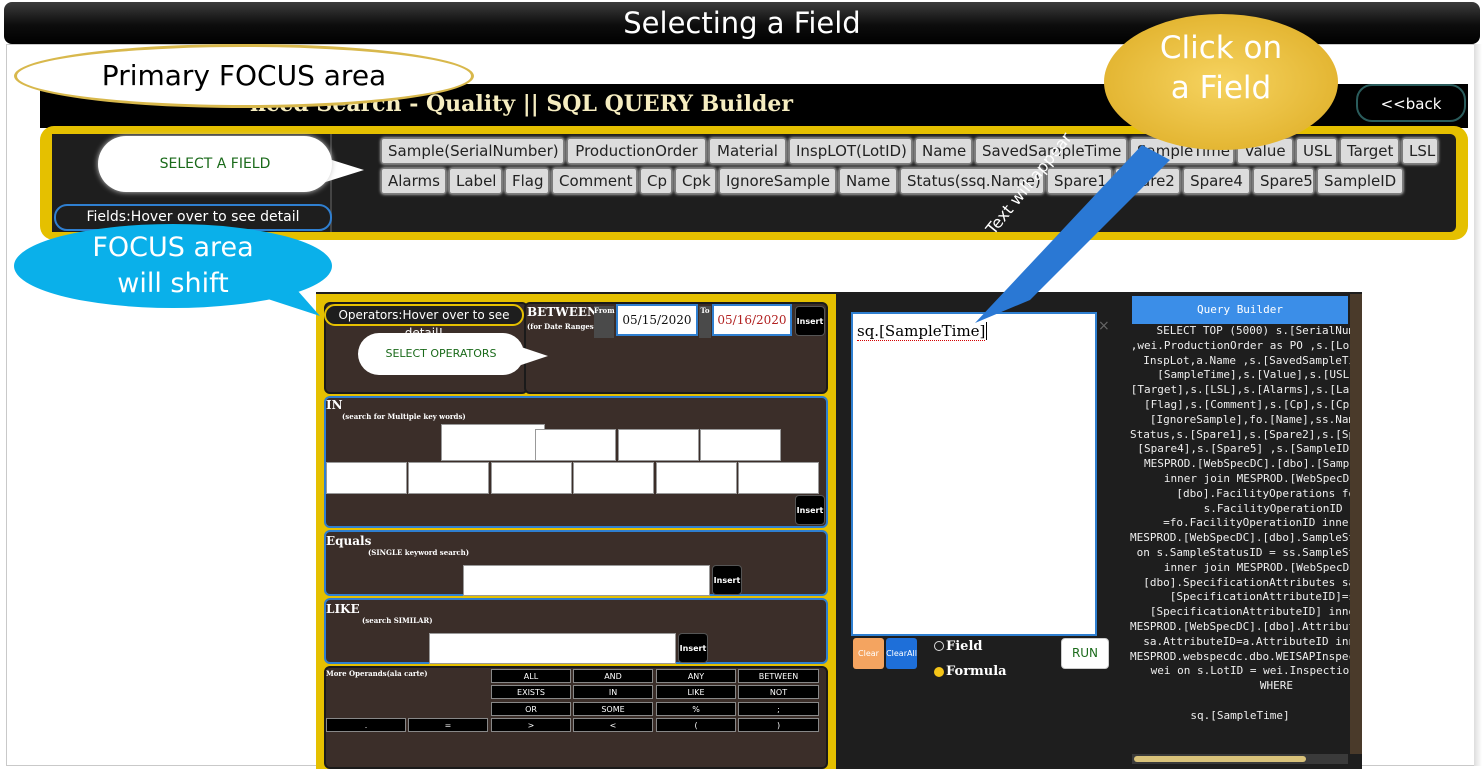 Image resolution: width=1484 pixels, height=769 pixels. I want to click on primary-focus-callout: Primary FOCUS area, so click(244, 76).